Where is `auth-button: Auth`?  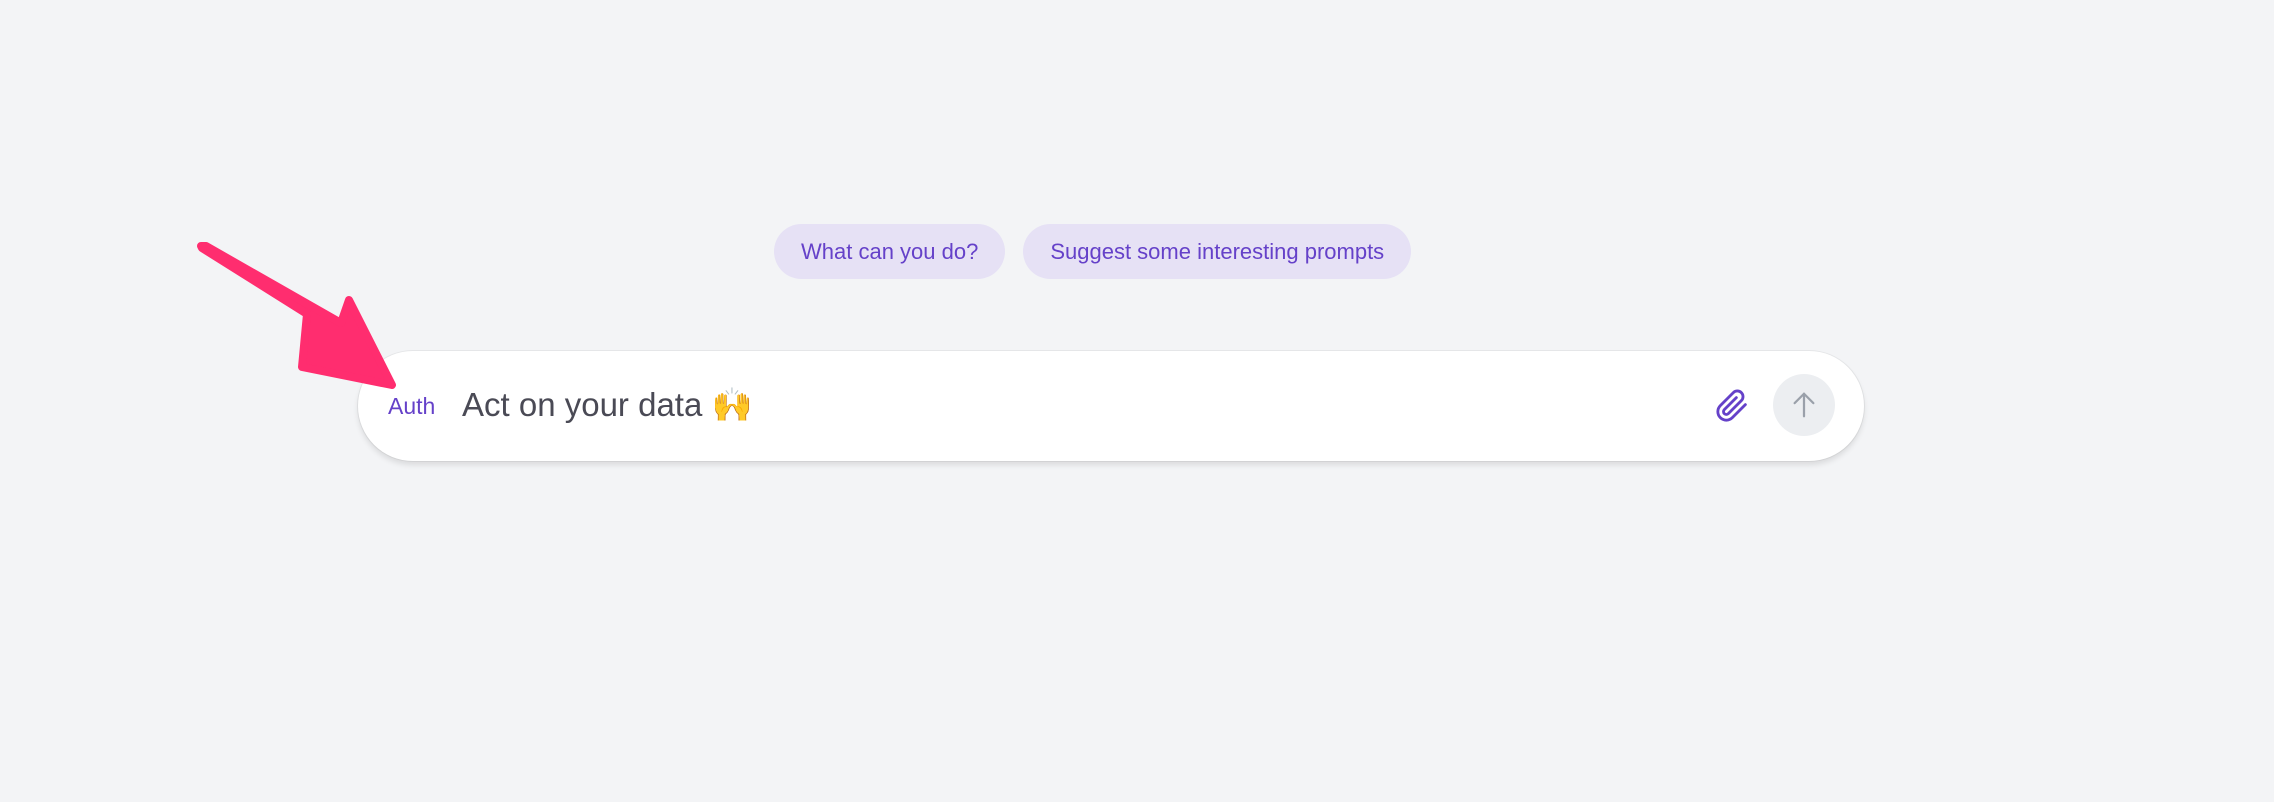 auth-button: Auth is located at coordinates (411, 406).